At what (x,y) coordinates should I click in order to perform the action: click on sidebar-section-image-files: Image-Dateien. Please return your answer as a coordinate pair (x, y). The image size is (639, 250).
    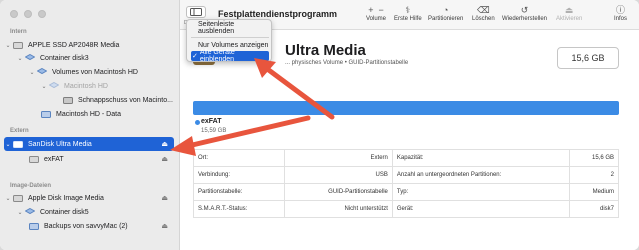
    Looking at the image, I should click on (31, 186).